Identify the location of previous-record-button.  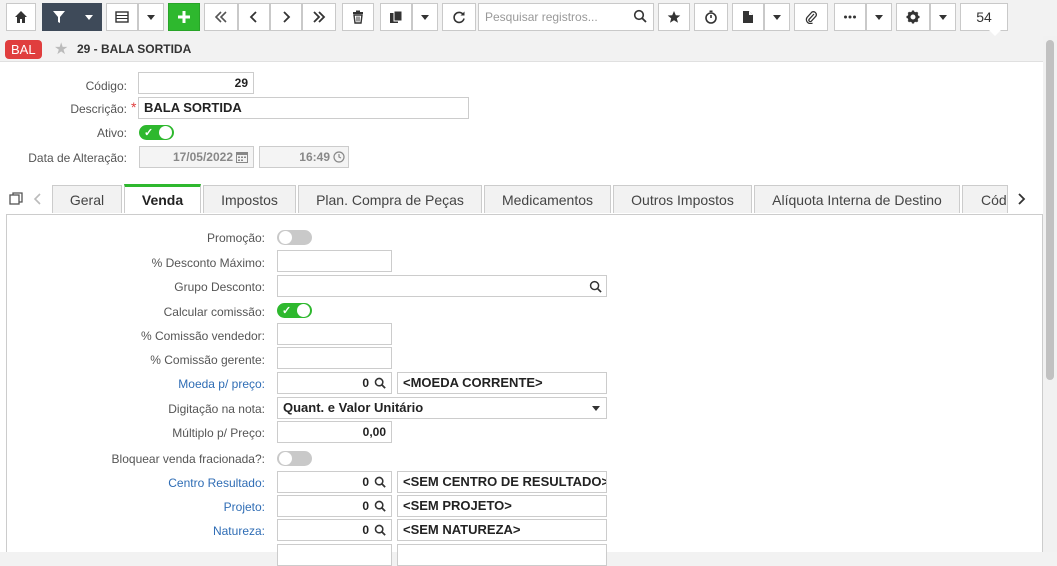
(254, 17).